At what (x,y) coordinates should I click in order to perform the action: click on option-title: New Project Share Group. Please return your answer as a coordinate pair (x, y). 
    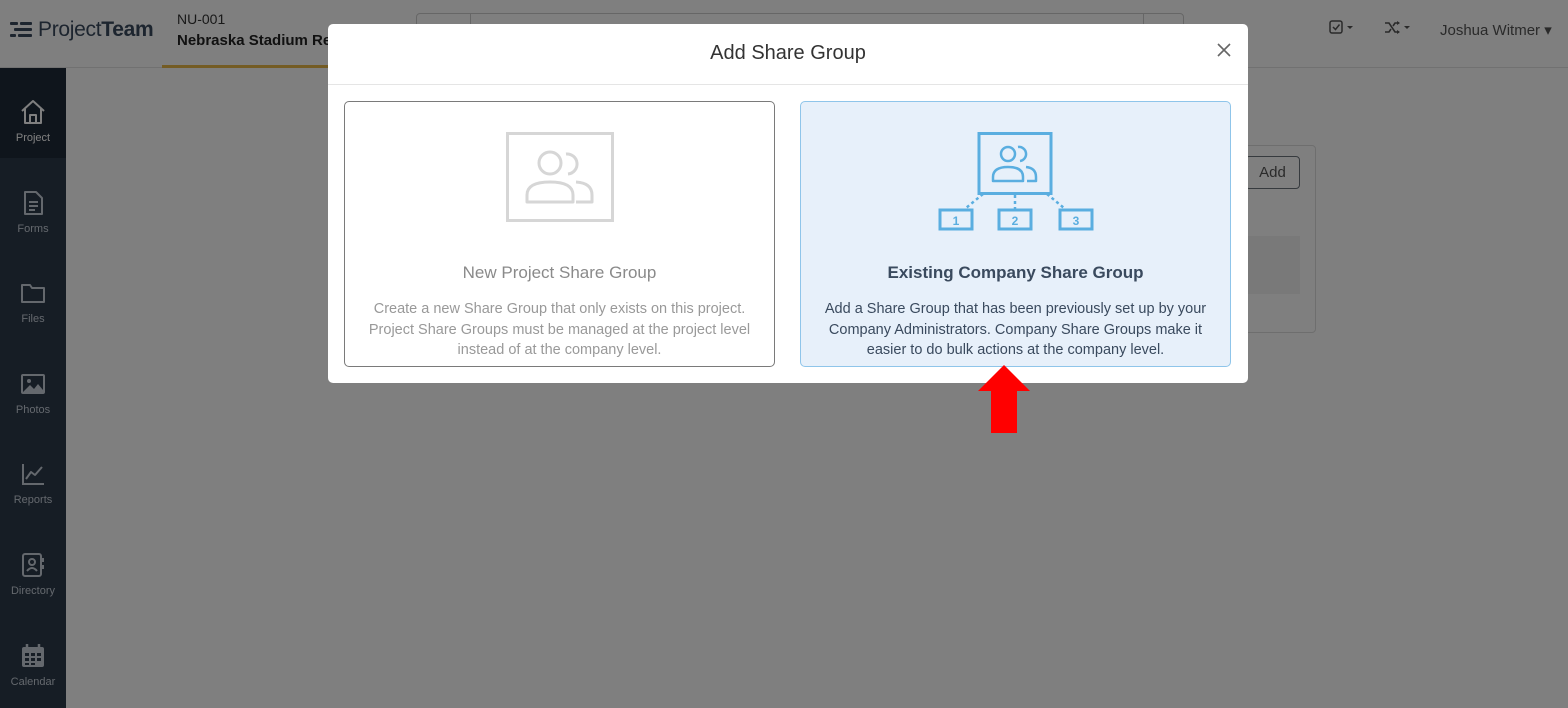
    Looking at the image, I should click on (559, 272).